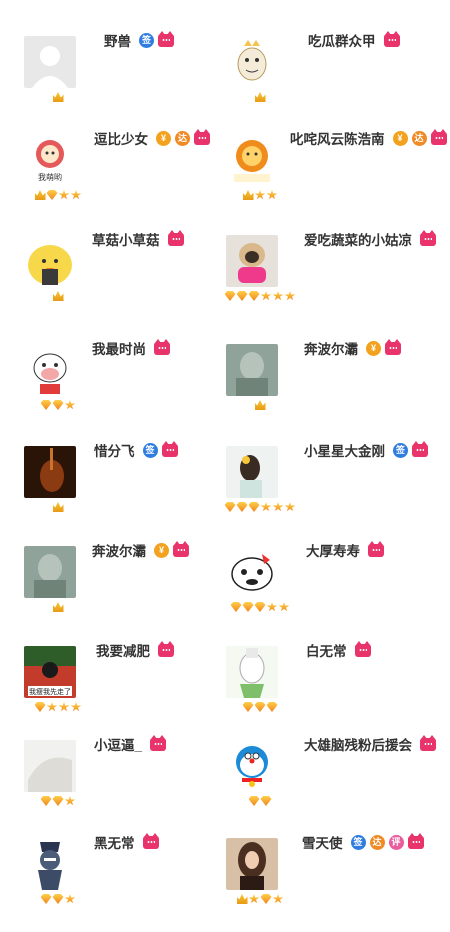 The width and height of the screenshot is (450, 932). Describe the element at coordinates (336, 178) in the screenshot. I see `user-card: 叱咤风云陈浩南 ¥ 达` at that location.